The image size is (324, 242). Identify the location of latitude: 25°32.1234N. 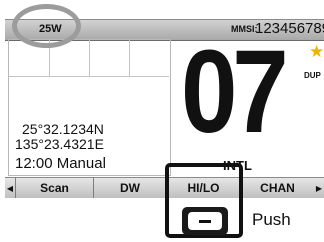
(63, 129).